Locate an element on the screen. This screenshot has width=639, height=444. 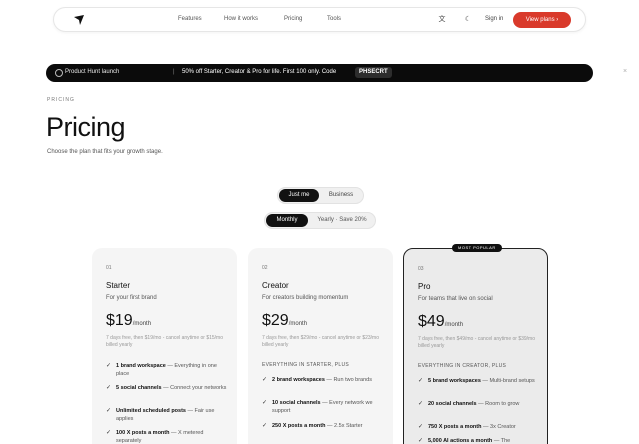
tab-monthly: Monthly is located at coordinates (287, 220).